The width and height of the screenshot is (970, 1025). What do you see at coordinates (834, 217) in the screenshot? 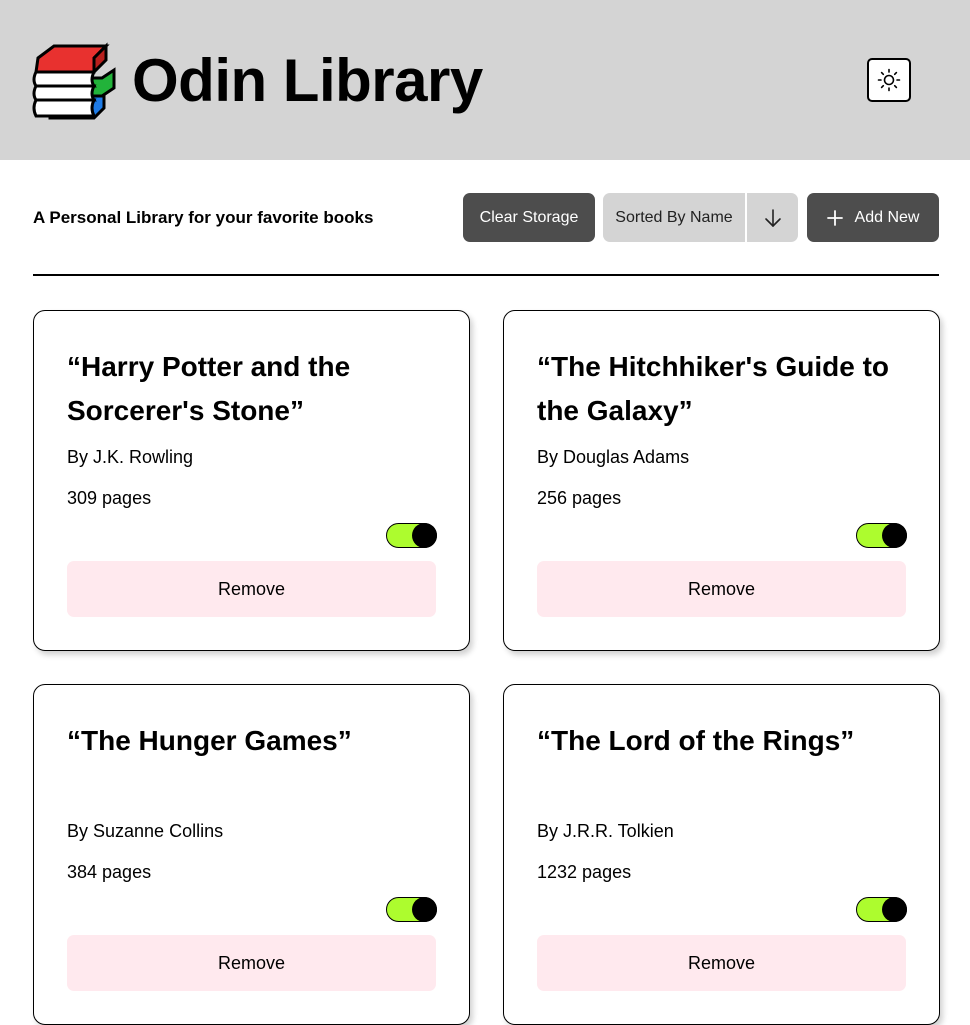
I see `plus-icon` at bounding box center [834, 217].